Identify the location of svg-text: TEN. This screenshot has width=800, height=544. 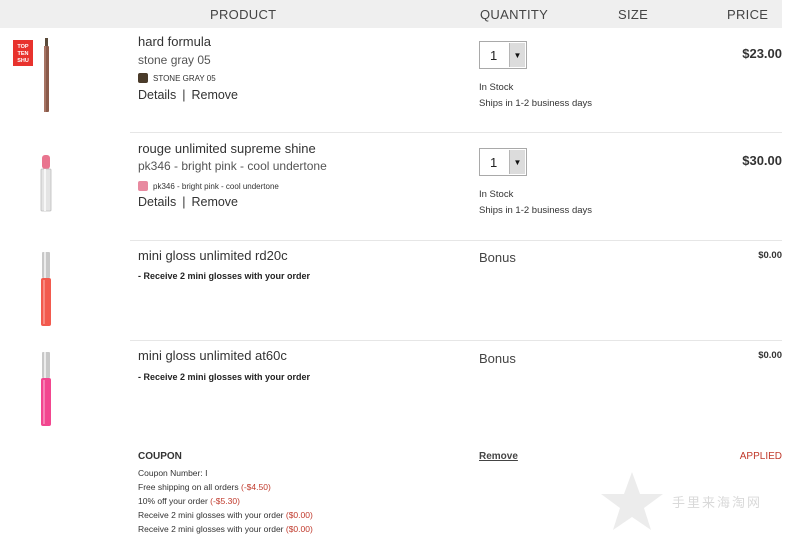
(23, 54).